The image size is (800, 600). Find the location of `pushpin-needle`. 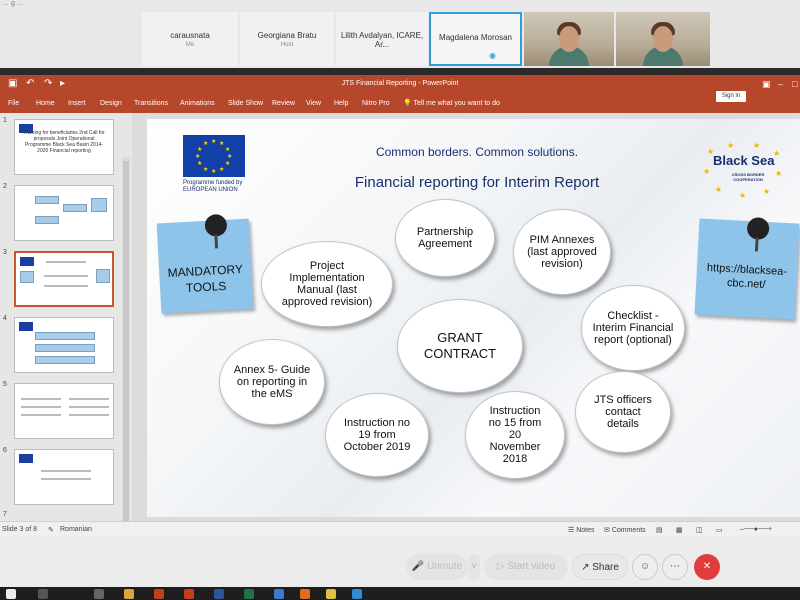

pushpin-needle is located at coordinates (756, 244).